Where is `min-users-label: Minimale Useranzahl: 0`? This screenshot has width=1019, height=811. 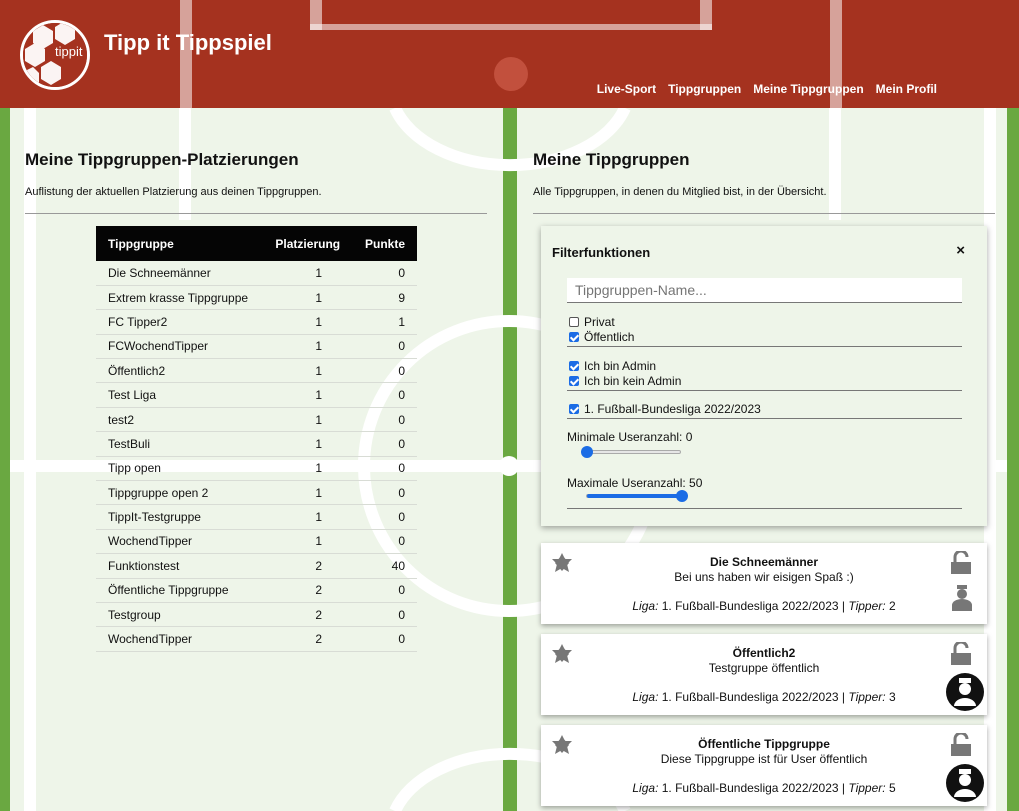 min-users-label: Minimale Useranzahl: 0 is located at coordinates (630, 437).